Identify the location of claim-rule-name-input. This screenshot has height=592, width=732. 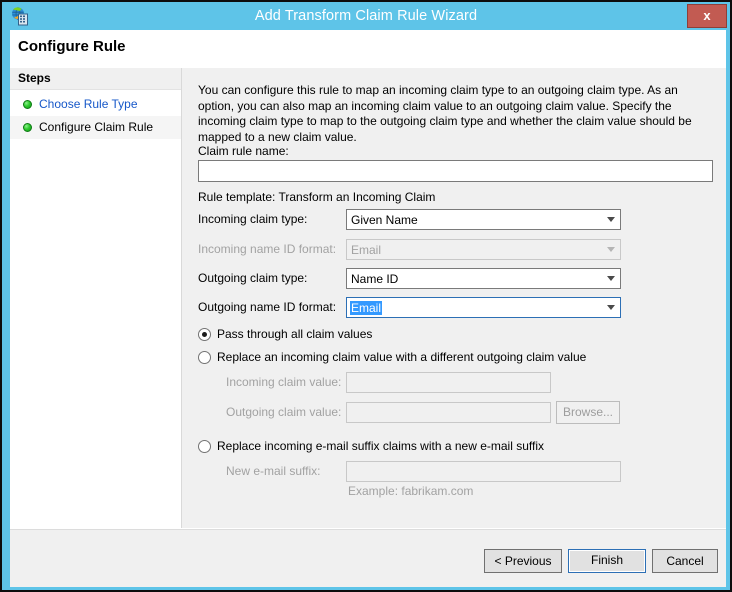
(455, 171).